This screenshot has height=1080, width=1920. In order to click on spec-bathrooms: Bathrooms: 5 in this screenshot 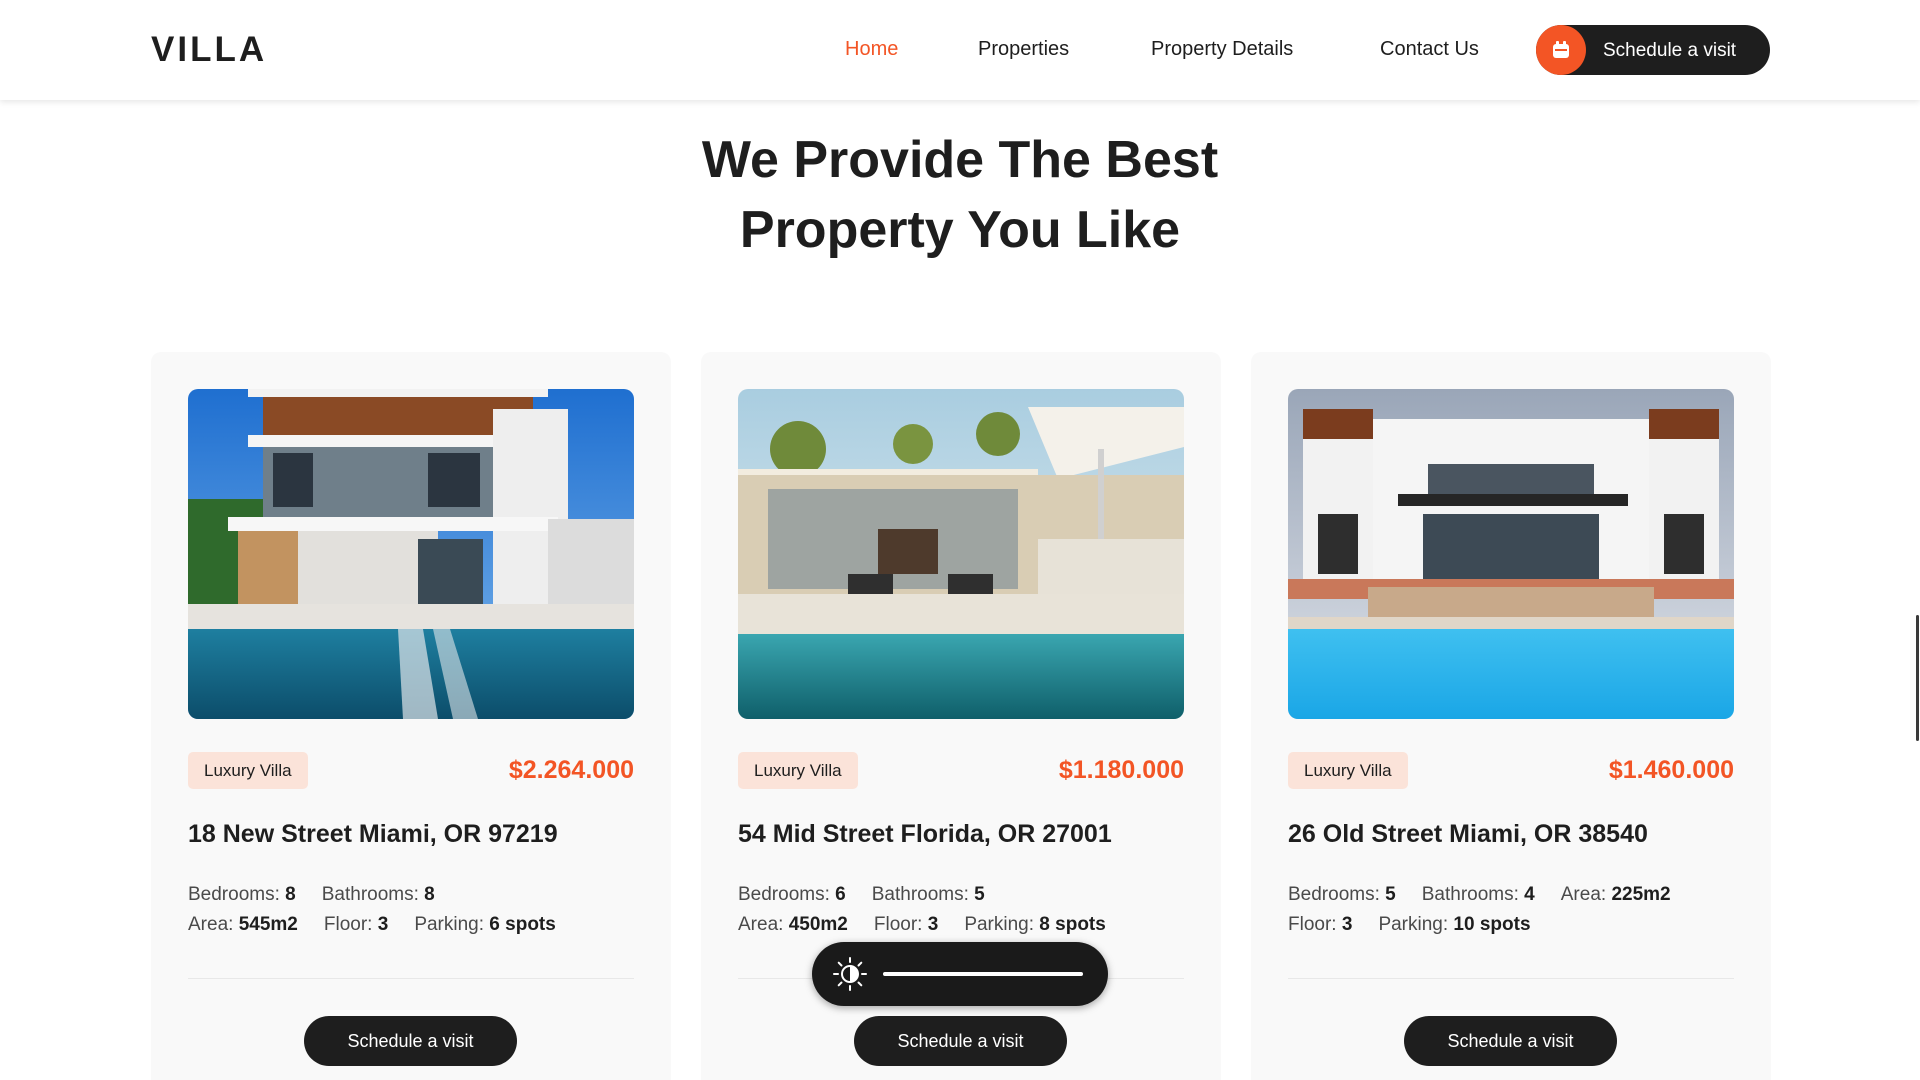, I will do `click(928, 894)`.